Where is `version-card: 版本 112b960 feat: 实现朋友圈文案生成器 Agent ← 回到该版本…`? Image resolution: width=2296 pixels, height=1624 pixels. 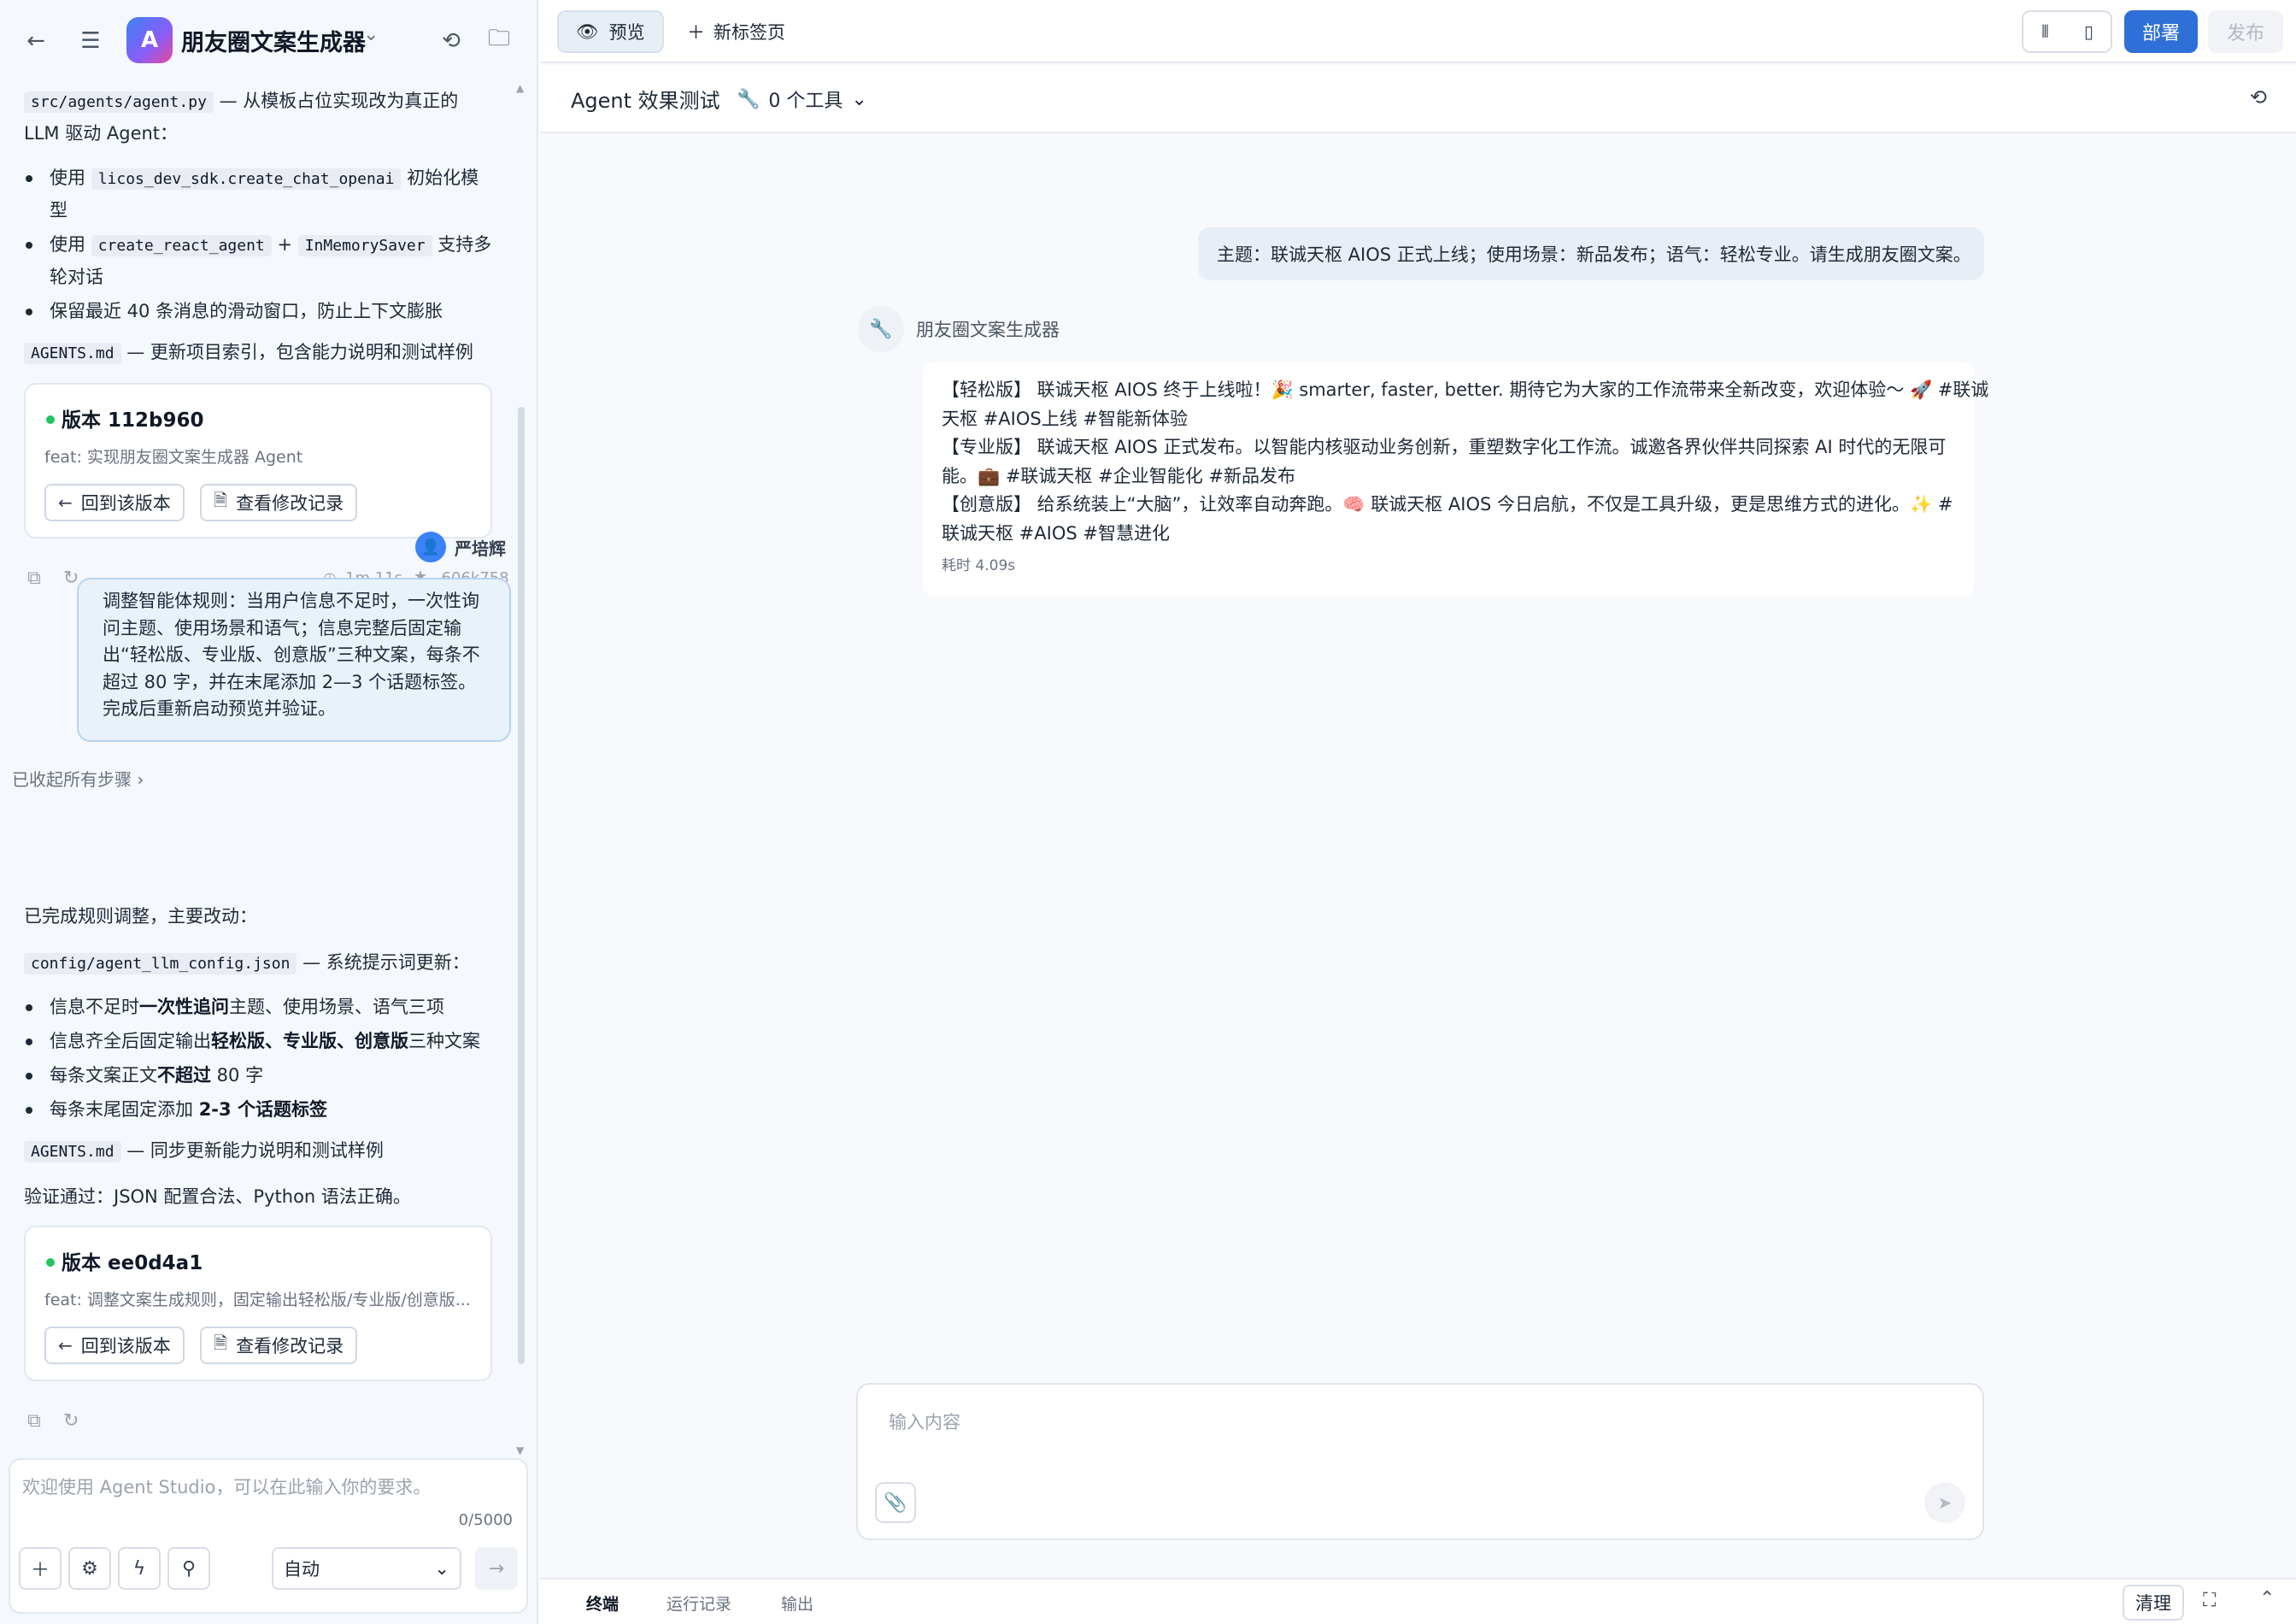
version-card: 版本 112b960 feat: 实现朋友圈文案生成器 Agent ← 回到该版本… is located at coordinates (258, 461).